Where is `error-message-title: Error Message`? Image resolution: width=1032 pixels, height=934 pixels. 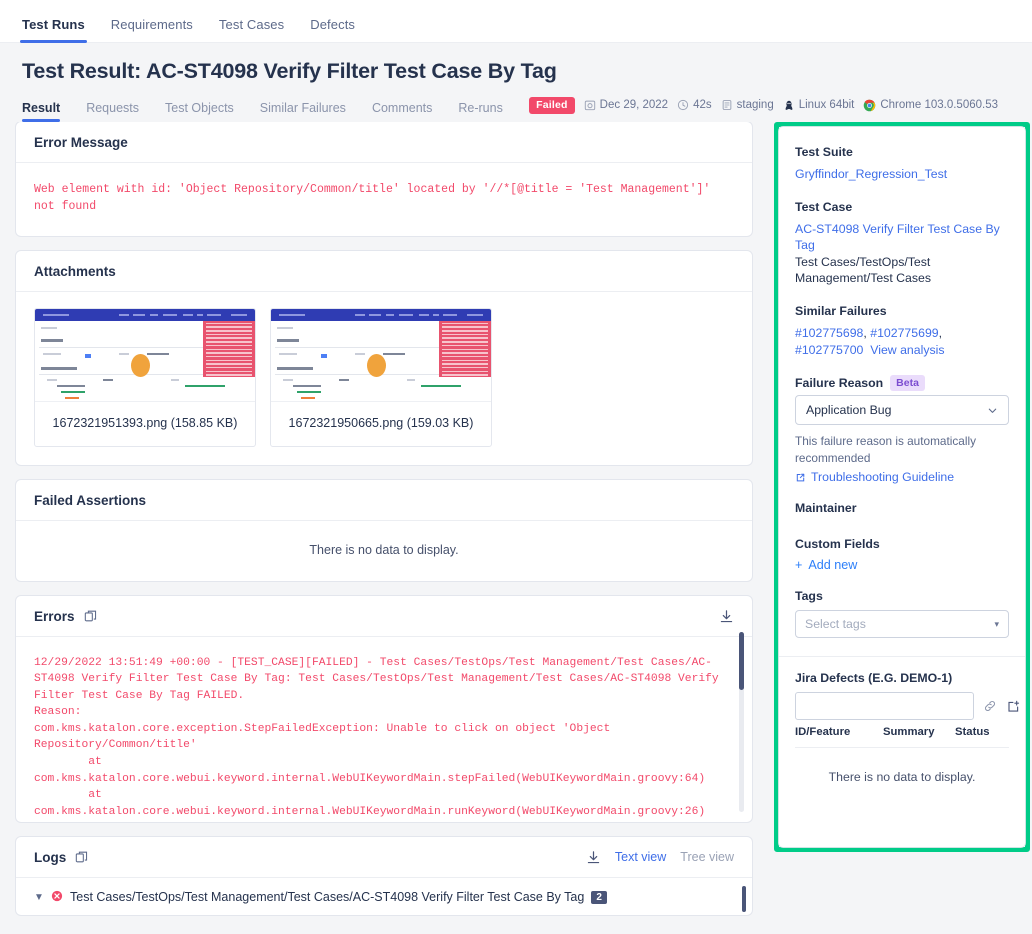 error-message-title: Error Message is located at coordinates (81, 142).